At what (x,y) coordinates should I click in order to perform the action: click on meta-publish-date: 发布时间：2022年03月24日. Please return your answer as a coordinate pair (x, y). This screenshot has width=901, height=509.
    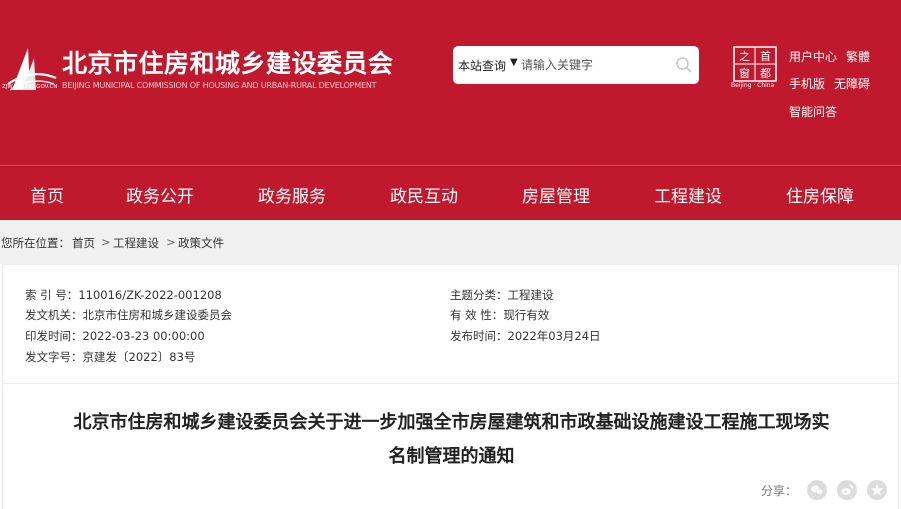
    Looking at the image, I should click on (525, 336).